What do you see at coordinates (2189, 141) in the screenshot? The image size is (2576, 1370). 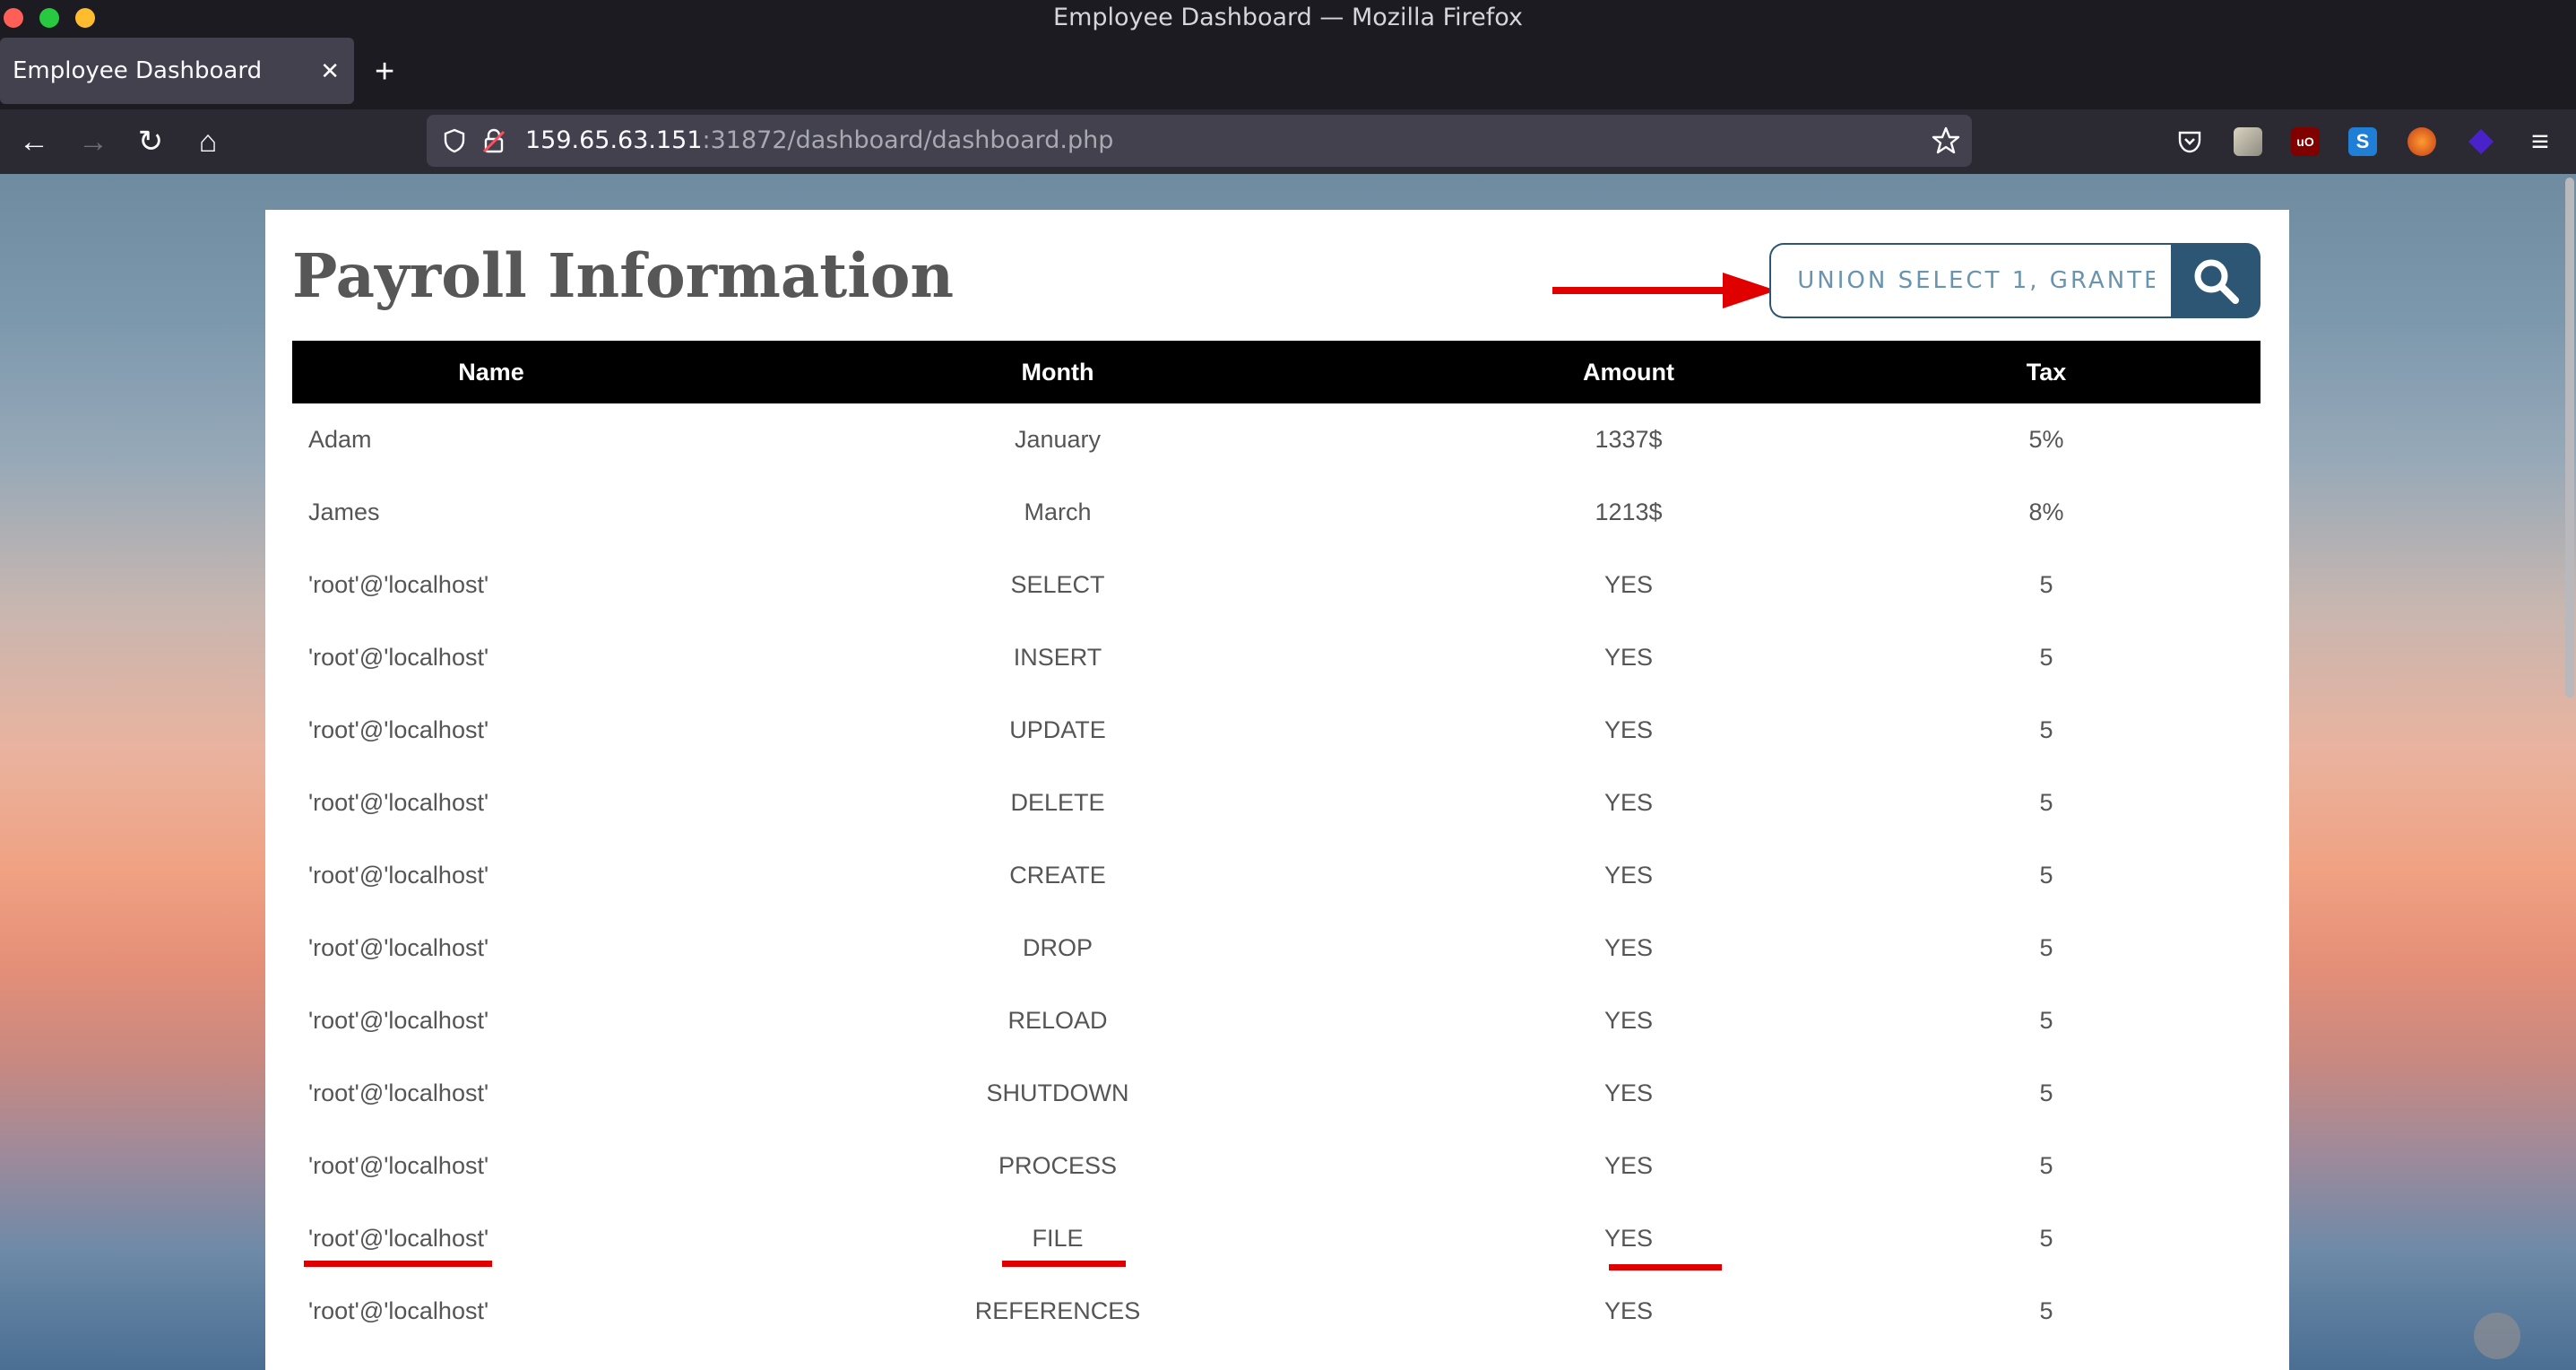 I see `pocket-icon` at bounding box center [2189, 141].